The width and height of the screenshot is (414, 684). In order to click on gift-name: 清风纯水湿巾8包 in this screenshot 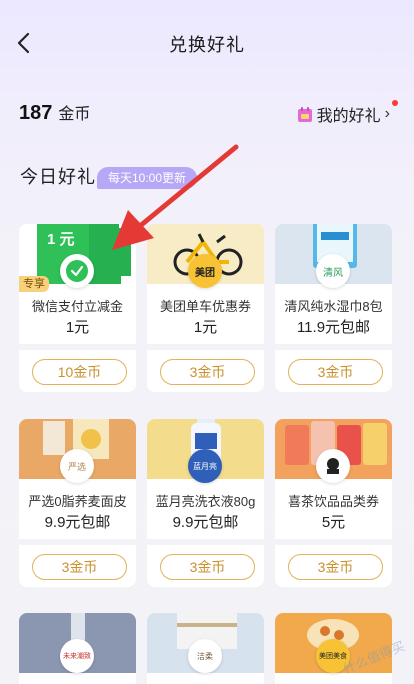, I will do `click(333, 306)`.